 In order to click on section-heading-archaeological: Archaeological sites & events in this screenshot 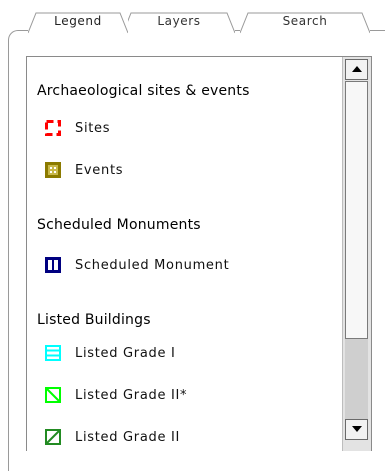, I will do `click(143, 91)`.